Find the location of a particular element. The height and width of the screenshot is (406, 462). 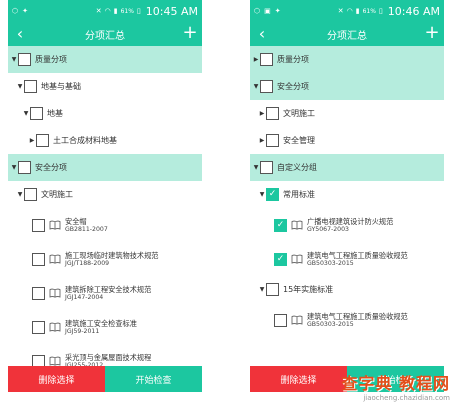

node-label: 常用标准 is located at coordinates (299, 194).